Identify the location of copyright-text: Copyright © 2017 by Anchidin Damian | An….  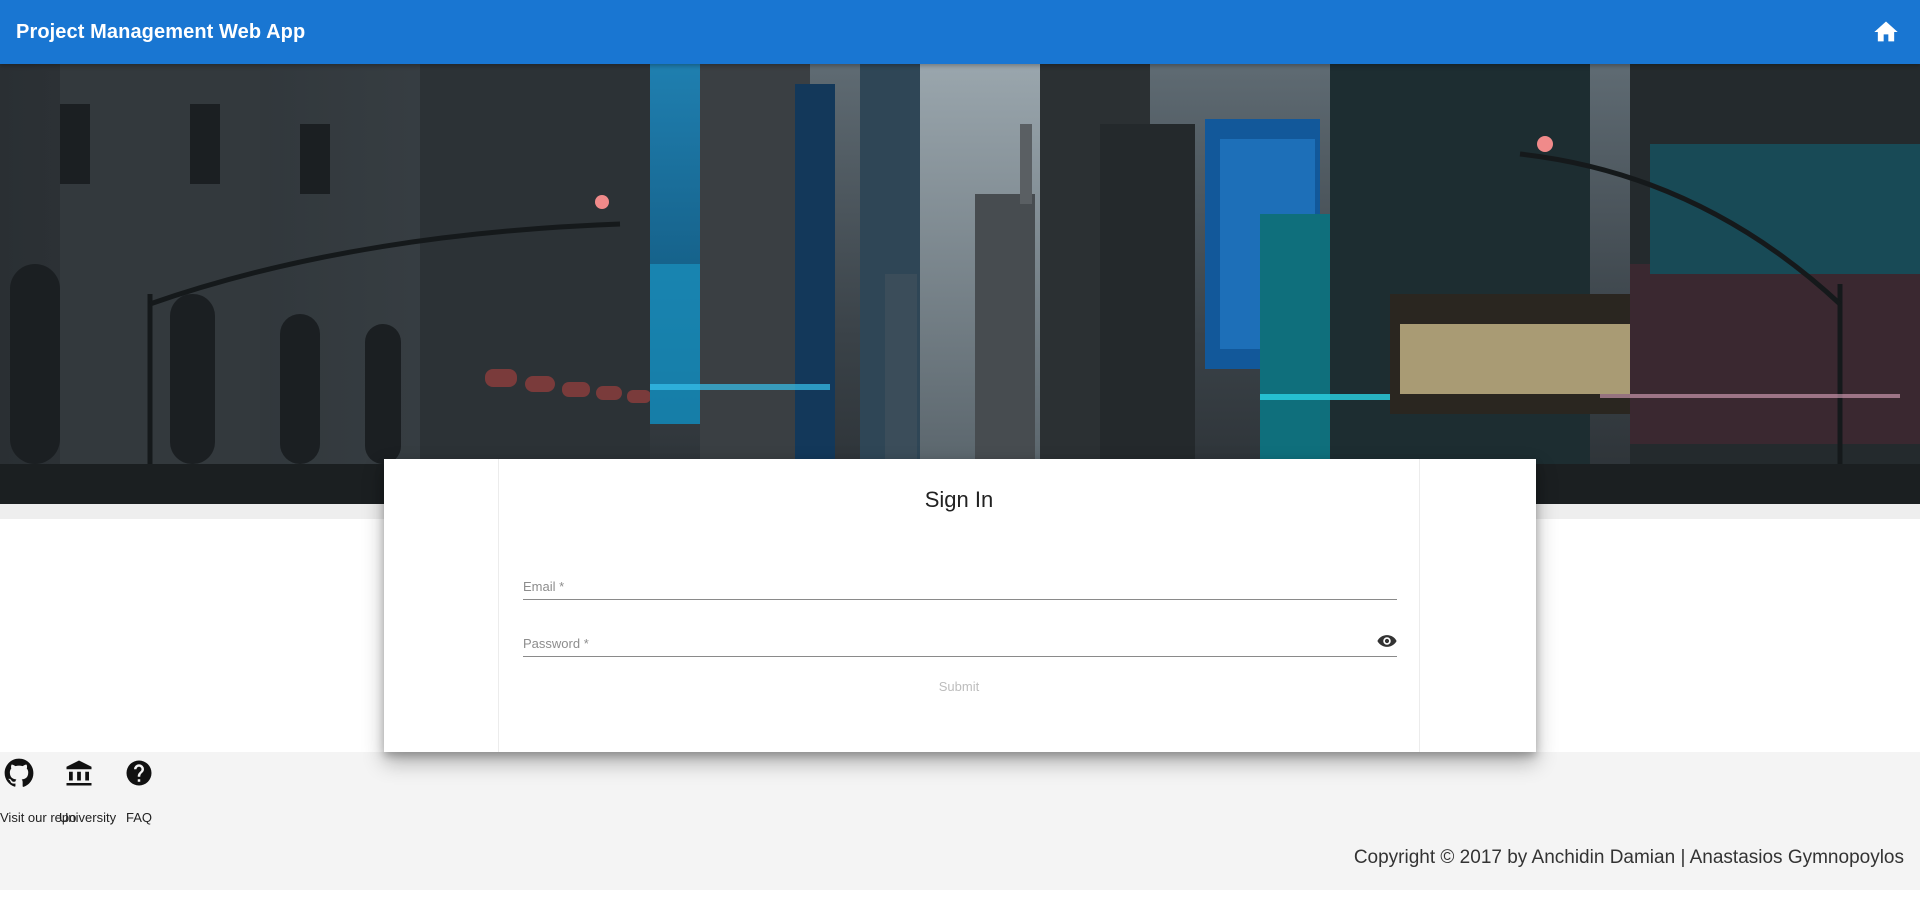
(1628, 857).